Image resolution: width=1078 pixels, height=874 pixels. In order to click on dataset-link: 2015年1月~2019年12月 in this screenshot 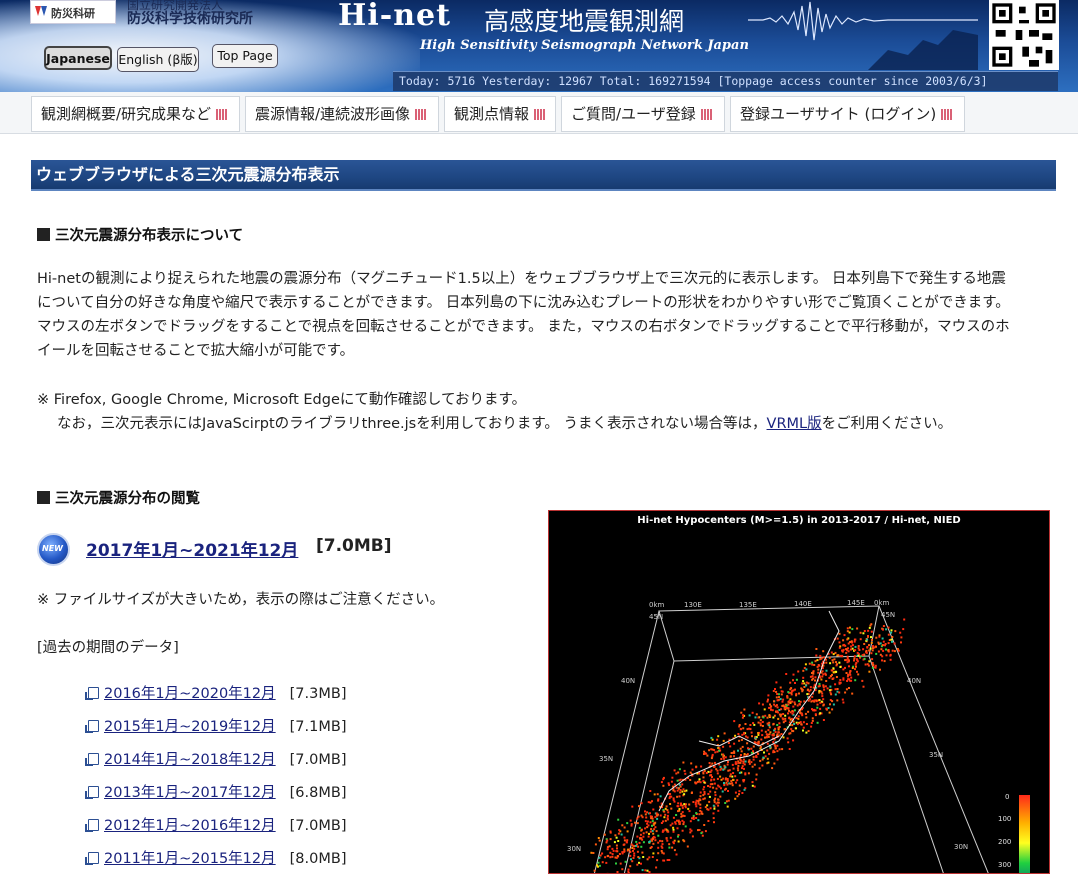, I will do `click(190, 727)`.